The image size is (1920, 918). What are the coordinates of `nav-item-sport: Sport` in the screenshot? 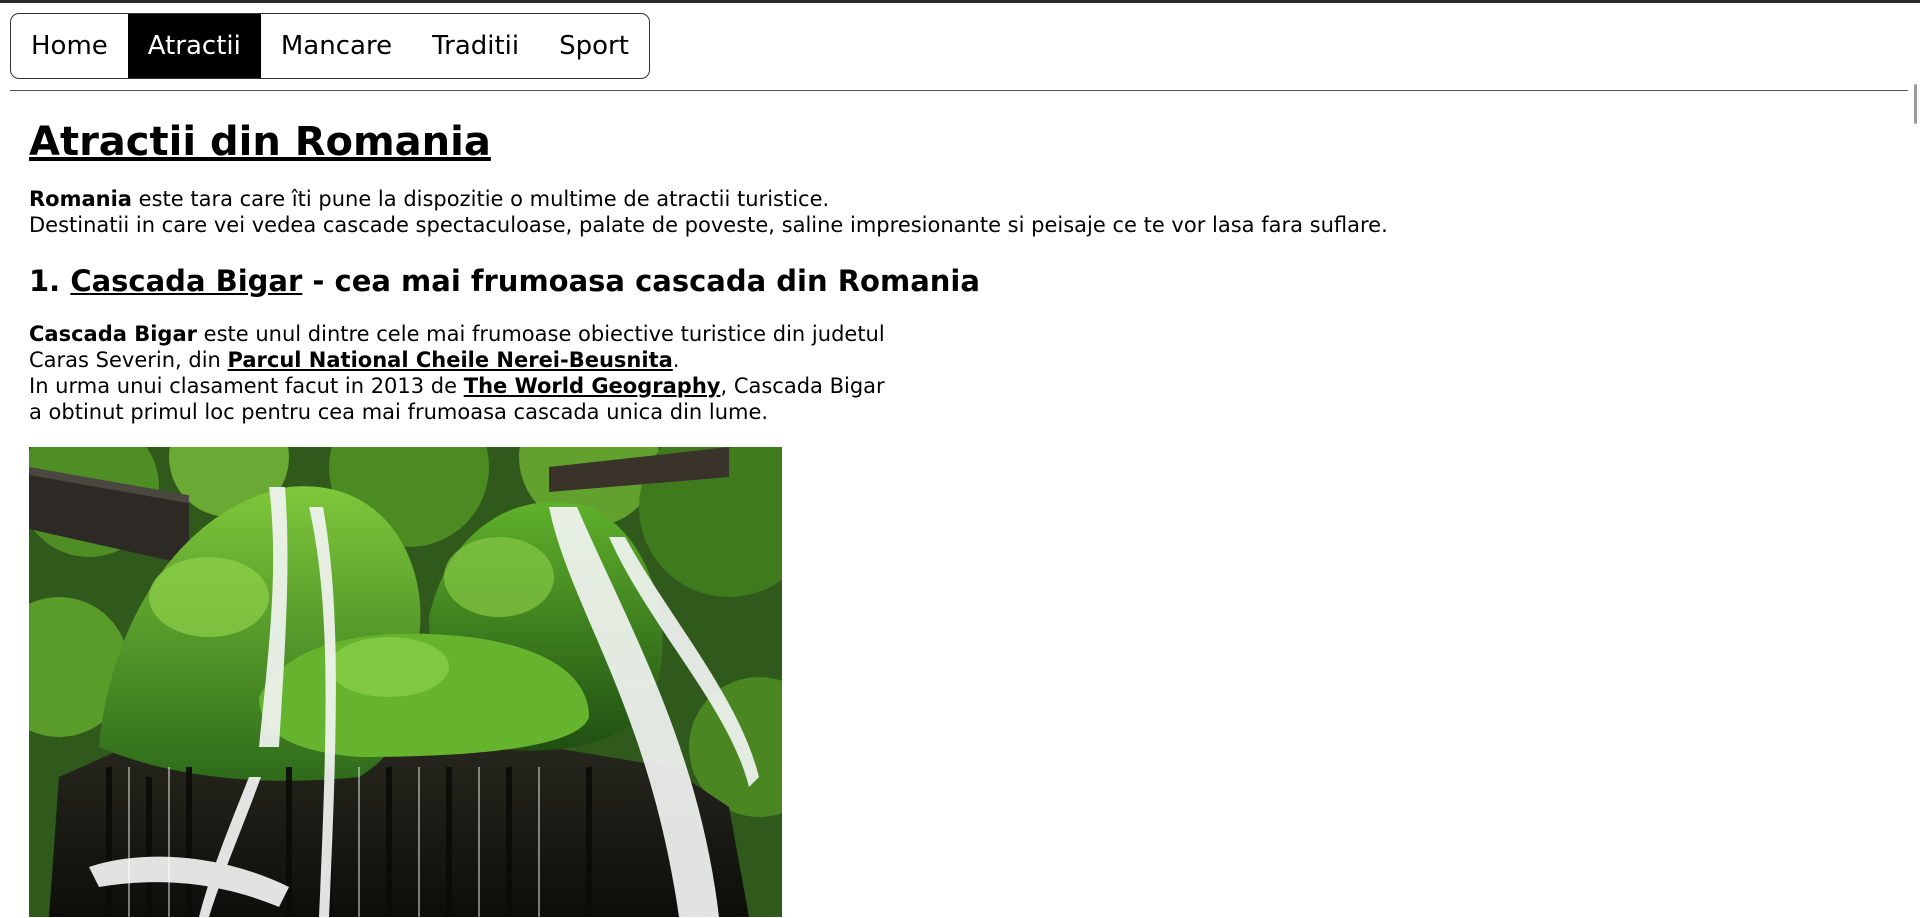 It's located at (594, 46).